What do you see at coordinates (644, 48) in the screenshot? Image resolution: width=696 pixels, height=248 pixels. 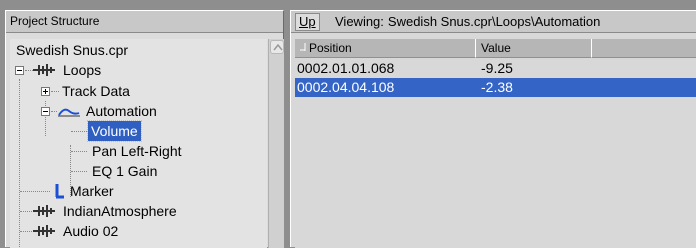 I see `column-header-empty` at bounding box center [644, 48].